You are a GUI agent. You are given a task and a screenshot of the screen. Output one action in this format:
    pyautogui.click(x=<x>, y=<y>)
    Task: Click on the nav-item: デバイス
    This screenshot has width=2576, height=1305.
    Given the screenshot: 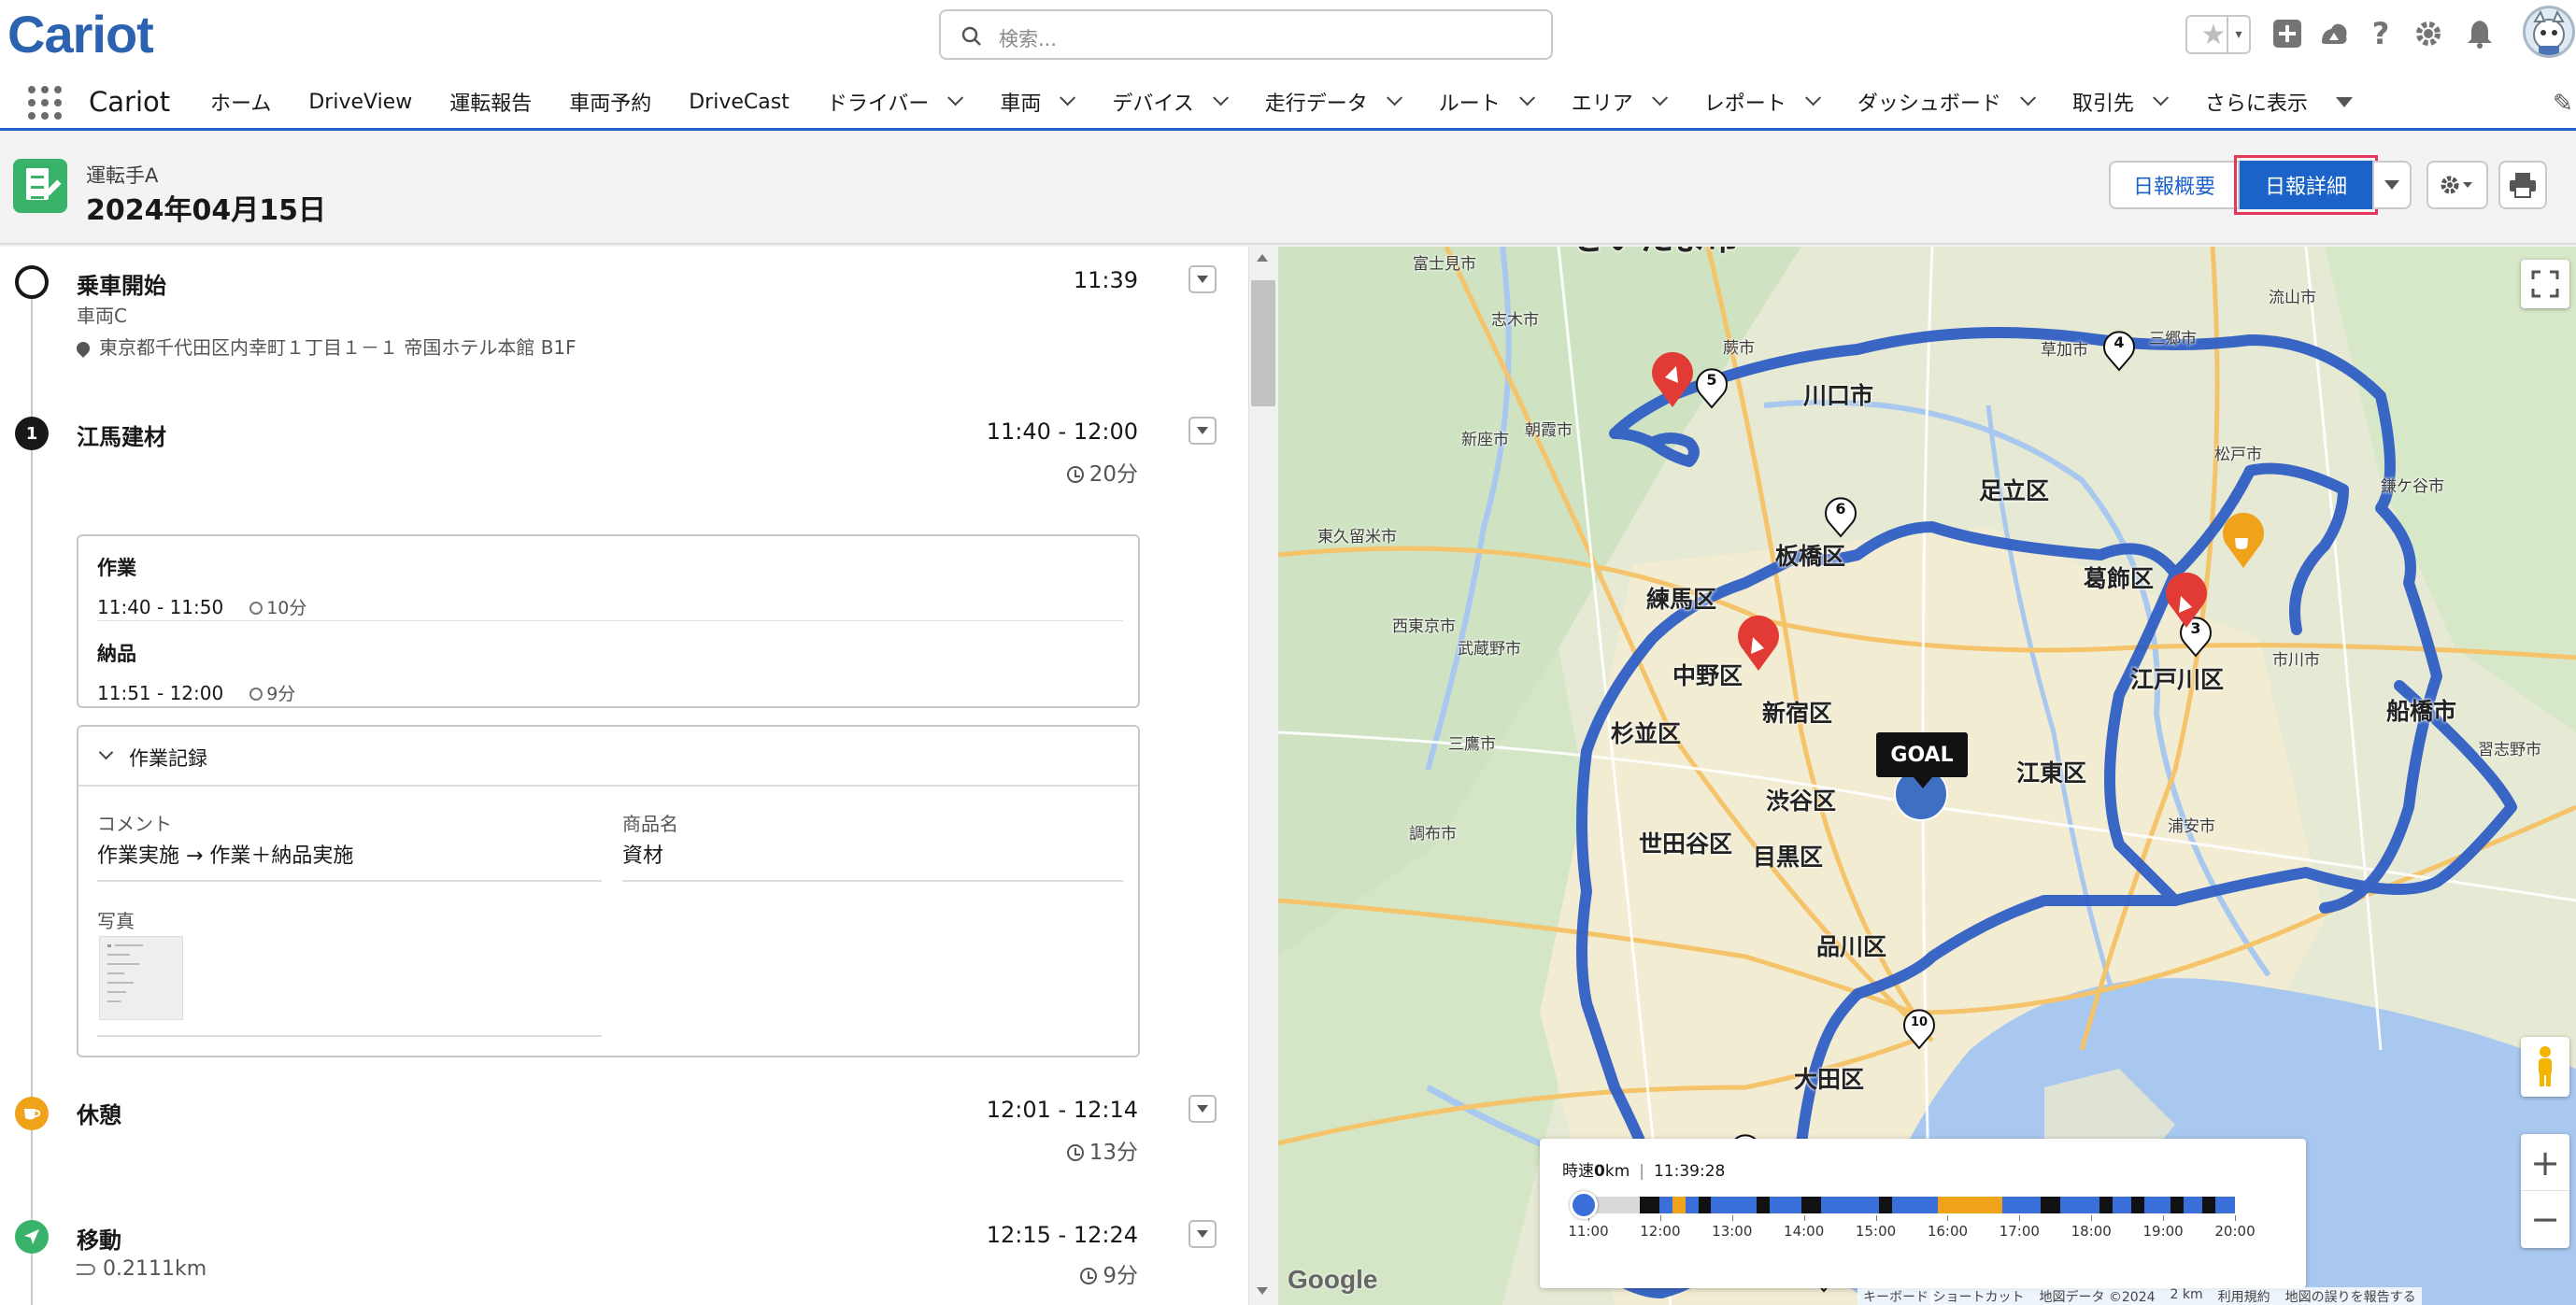 What is the action you would take?
    pyautogui.click(x=1169, y=102)
    